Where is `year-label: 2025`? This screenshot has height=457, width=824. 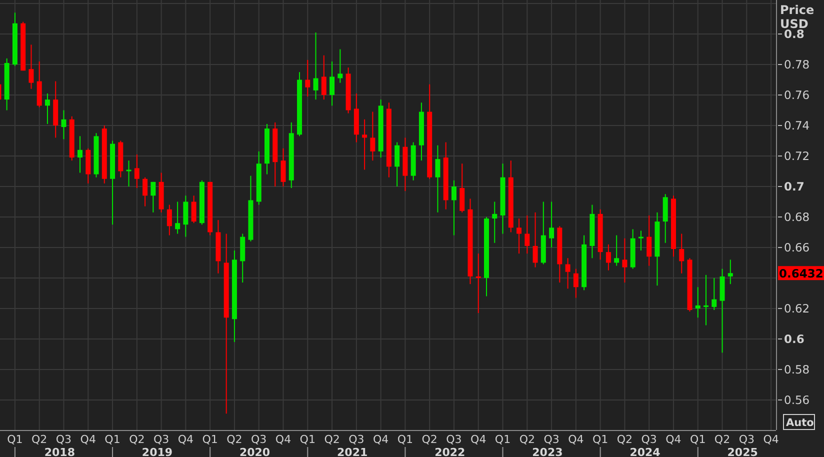
year-label: 2025 is located at coordinates (742, 451).